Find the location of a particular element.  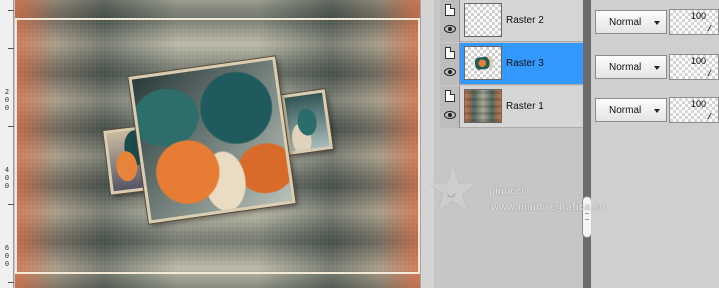

layer-name: Raster 2 is located at coordinates (525, 20).